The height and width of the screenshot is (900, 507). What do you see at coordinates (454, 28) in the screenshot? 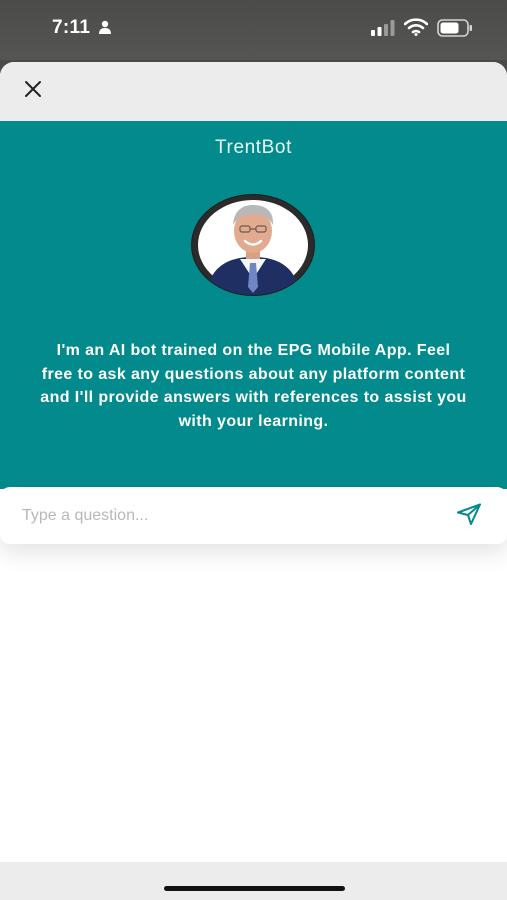
I see `battery-icon` at bounding box center [454, 28].